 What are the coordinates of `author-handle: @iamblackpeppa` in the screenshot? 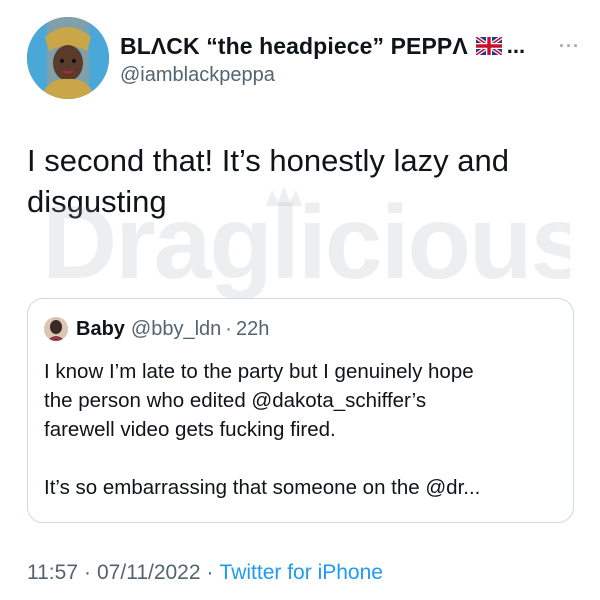 It's located at (350, 75).